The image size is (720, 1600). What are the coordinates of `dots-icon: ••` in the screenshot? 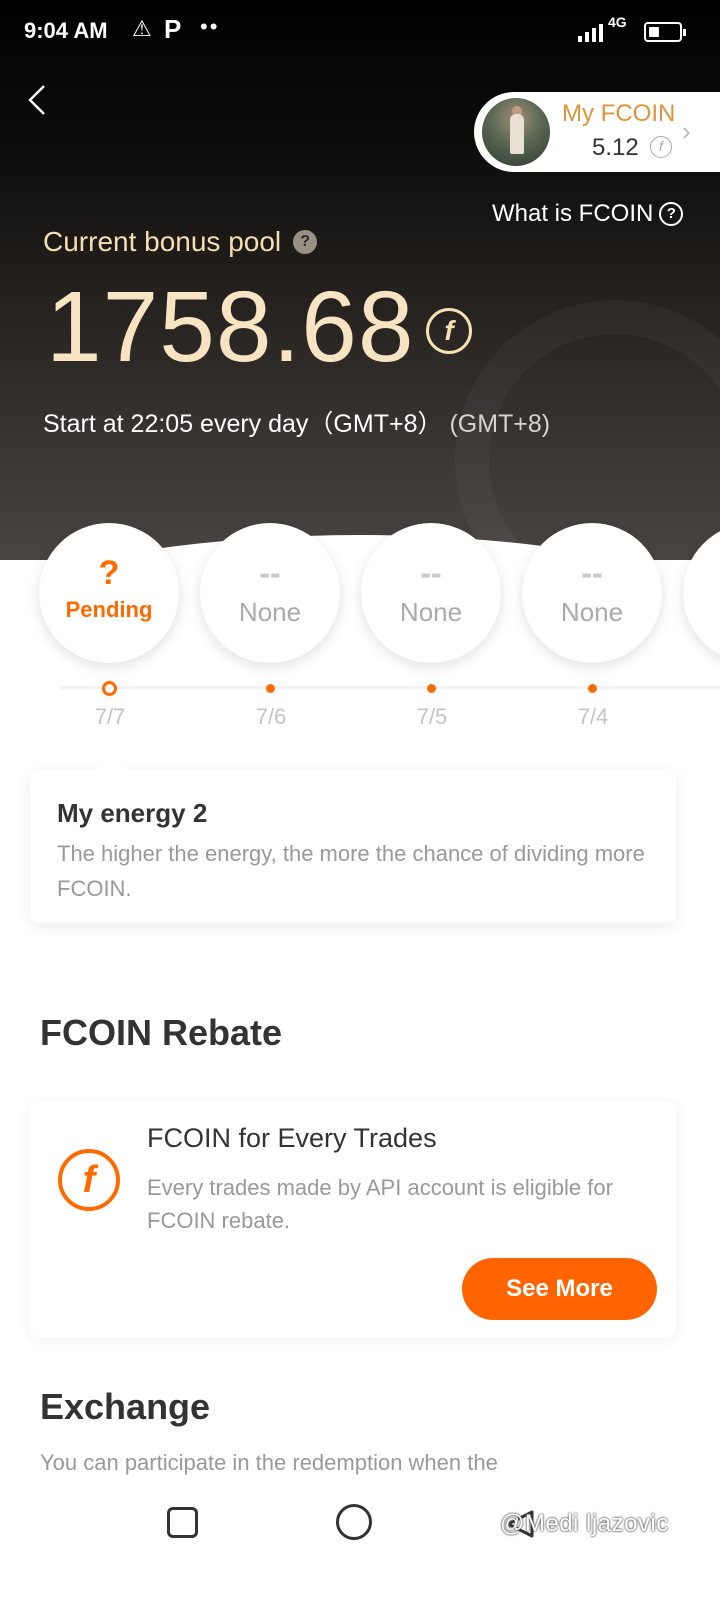 It's located at (210, 26).